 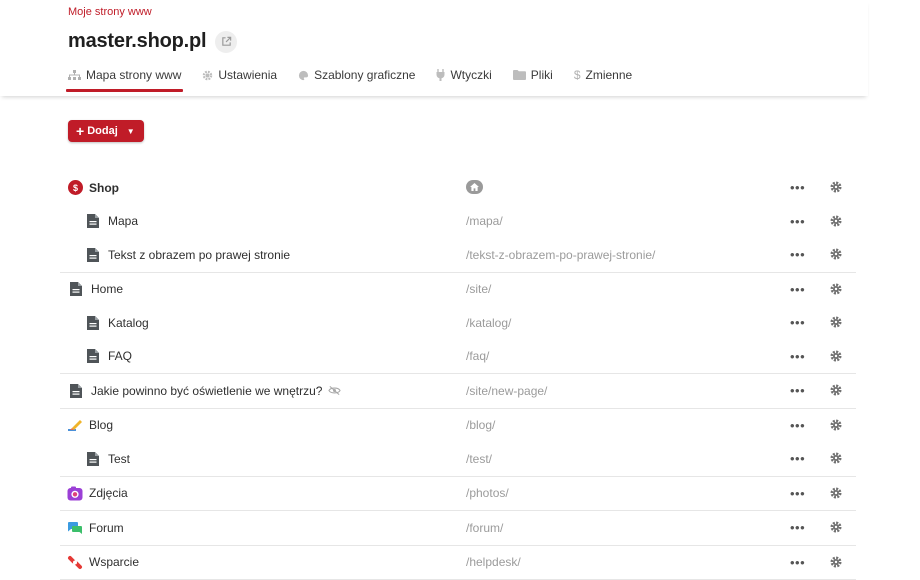 I want to click on row-url: /katalog/, so click(x=488, y=323).